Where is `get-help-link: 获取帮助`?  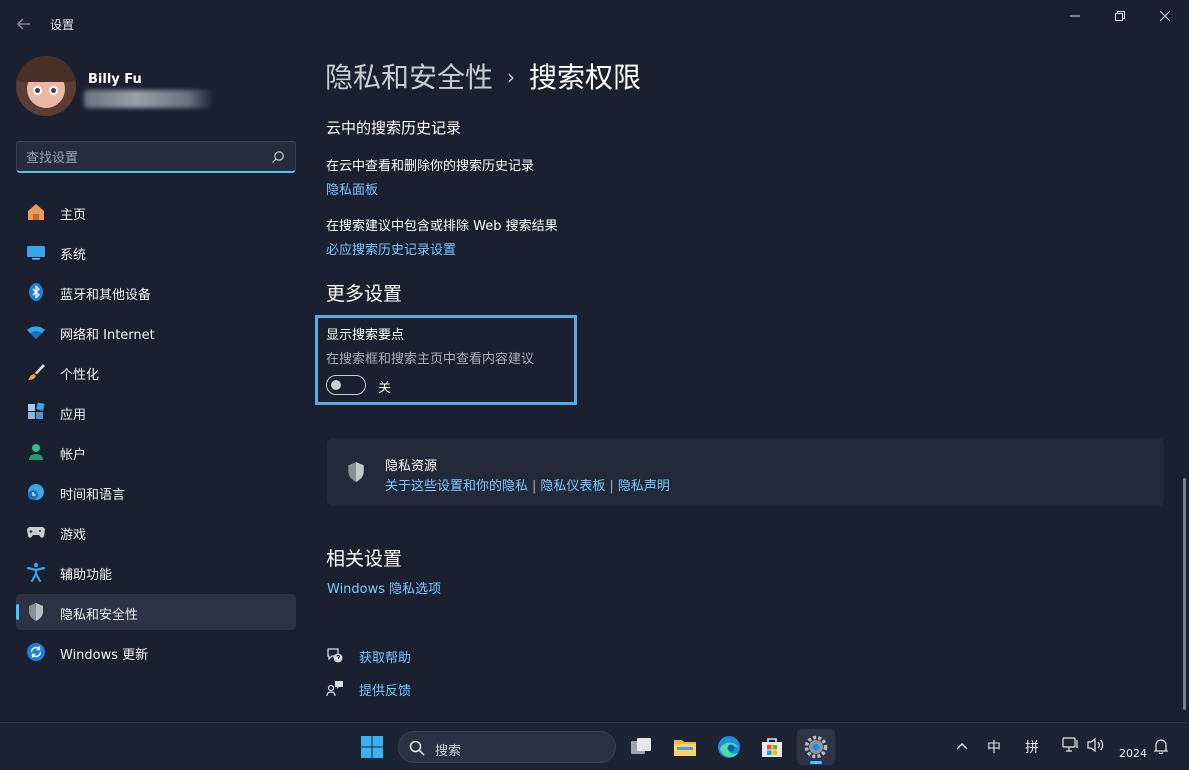 get-help-link: 获取帮助 is located at coordinates (385, 656).